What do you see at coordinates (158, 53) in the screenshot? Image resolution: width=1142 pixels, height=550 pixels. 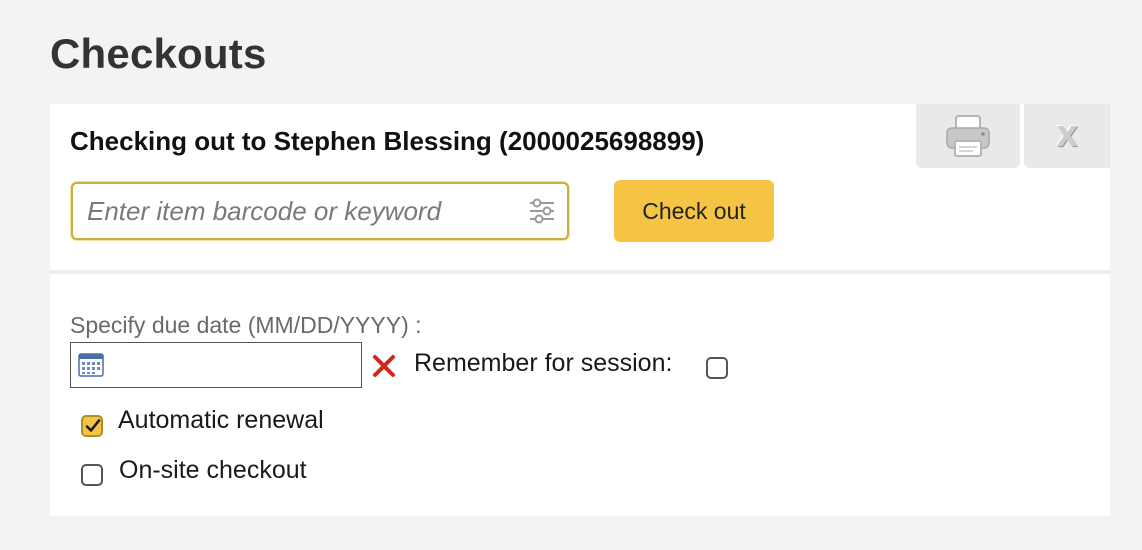 I see `page-title: Checkouts` at bounding box center [158, 53].